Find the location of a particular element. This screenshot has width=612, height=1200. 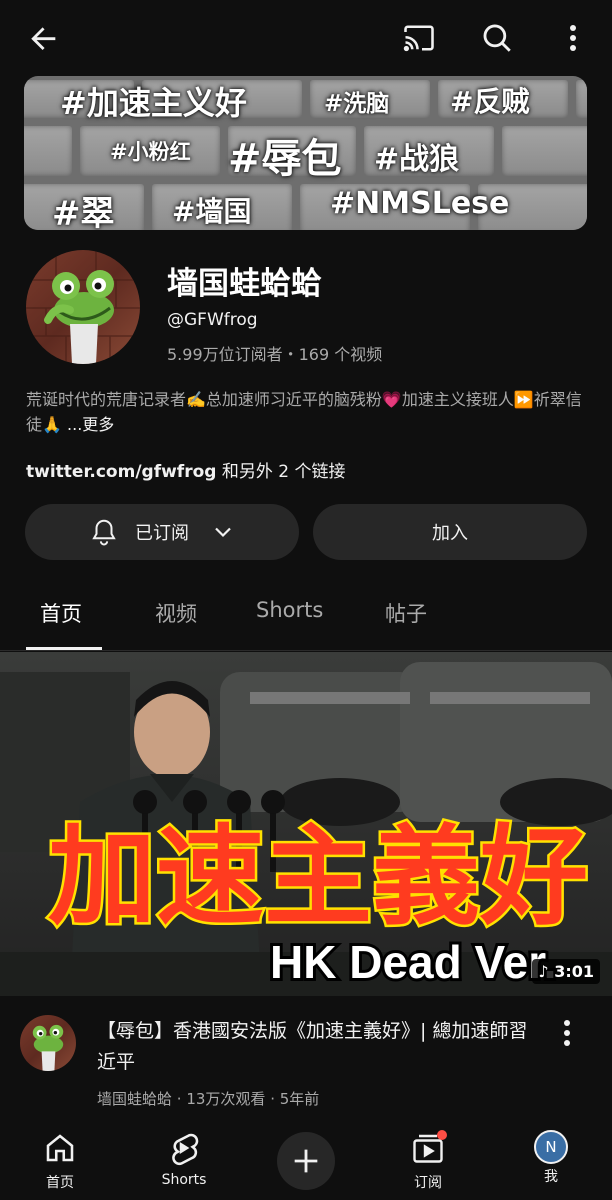

notification-dot is located at coordinates (442, 1135).